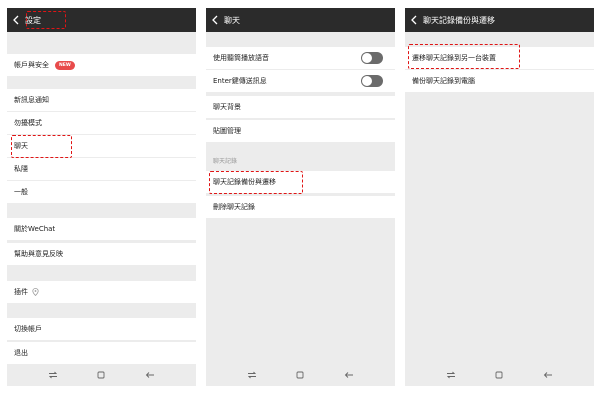 The width and height of the screenshot is (600, 395). Describe the element at coordinates (28, 123) in the screenshot. I see `menu-item-label: 勿擾模式` at that location.